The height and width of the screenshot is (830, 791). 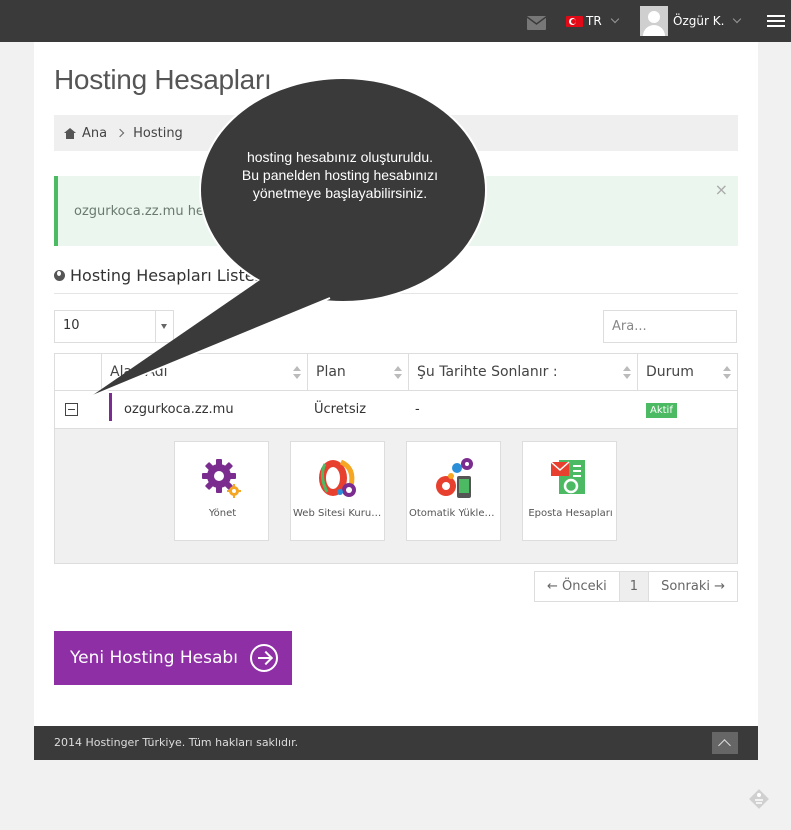 I want to click on auto-installer-icon, so click(x=454, y=478).